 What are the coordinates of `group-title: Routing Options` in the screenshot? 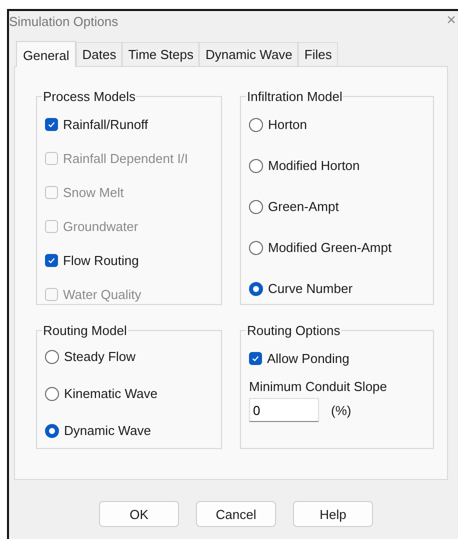 It's located at (294, 330).